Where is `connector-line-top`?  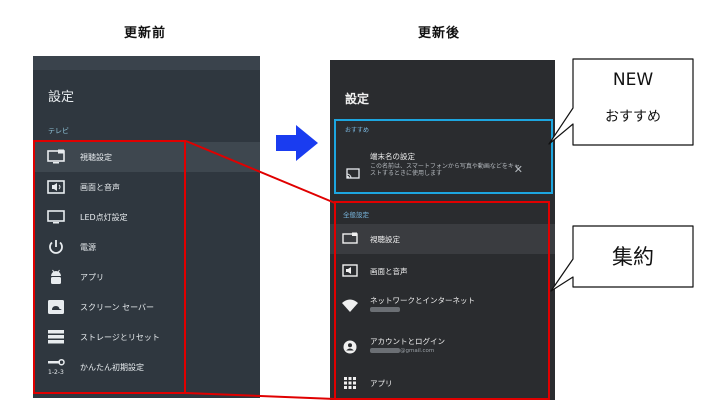
connector-line-top is located at coordinates (260, 172).